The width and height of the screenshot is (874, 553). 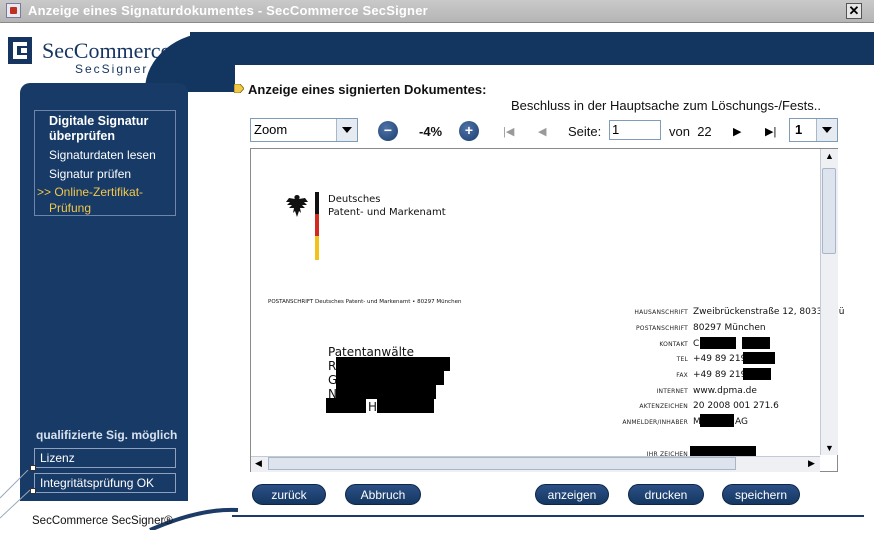 I want to click on info-value-postanschrift: 80297 München, so click(x=729, y=328).